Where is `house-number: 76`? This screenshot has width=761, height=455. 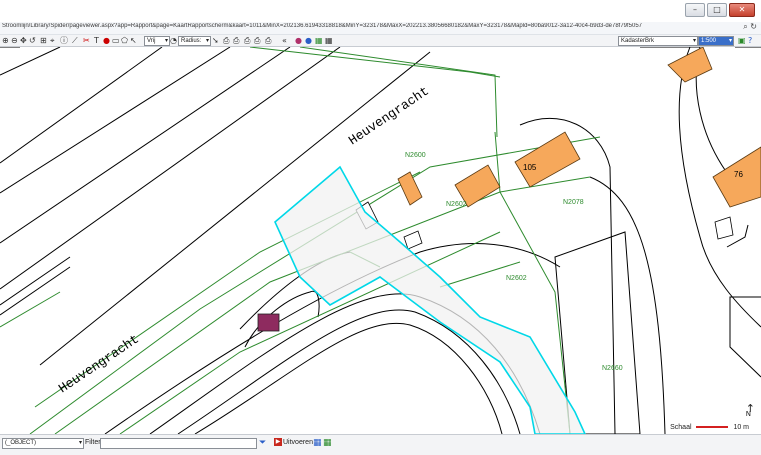
house-number: 76 is located at coordinates (738, 174).